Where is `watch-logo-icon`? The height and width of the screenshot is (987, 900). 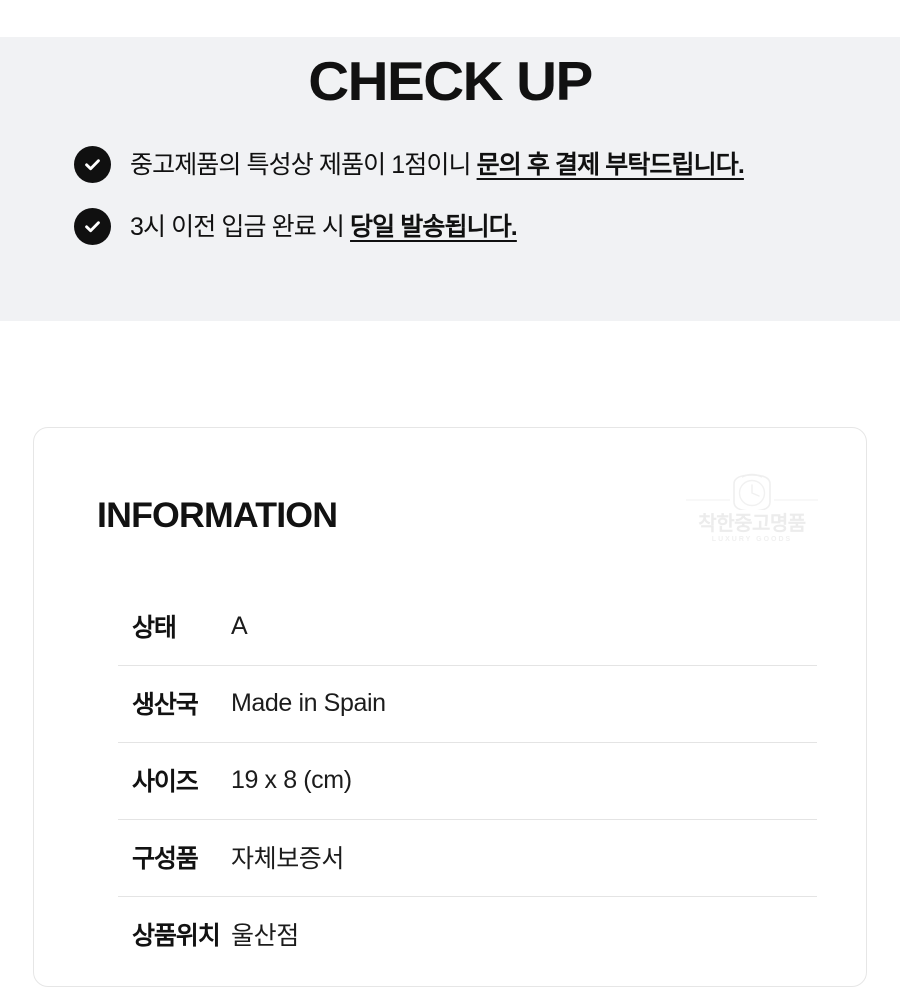 watch-logo-icon is located at coordinates (752, 492).